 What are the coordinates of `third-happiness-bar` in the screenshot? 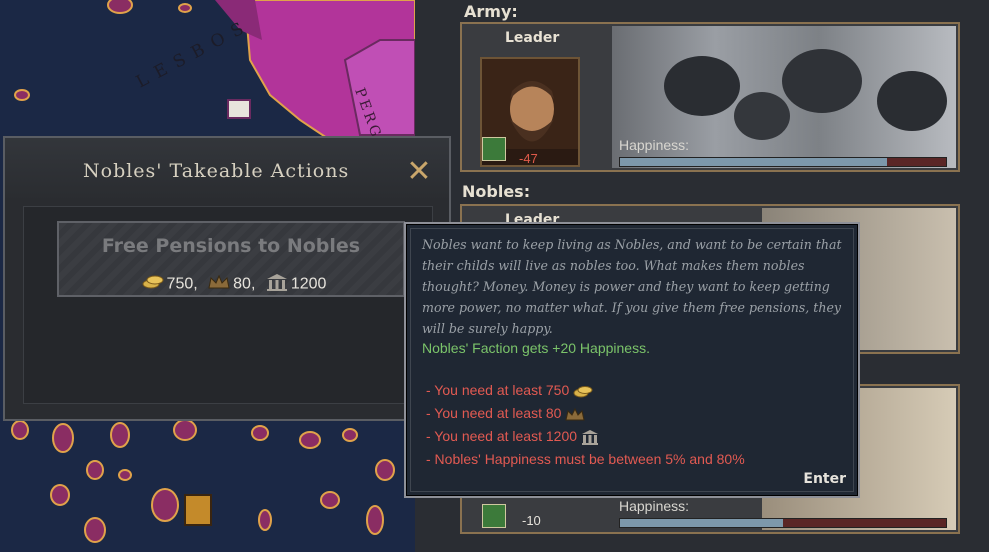 It's located at (783, 523).